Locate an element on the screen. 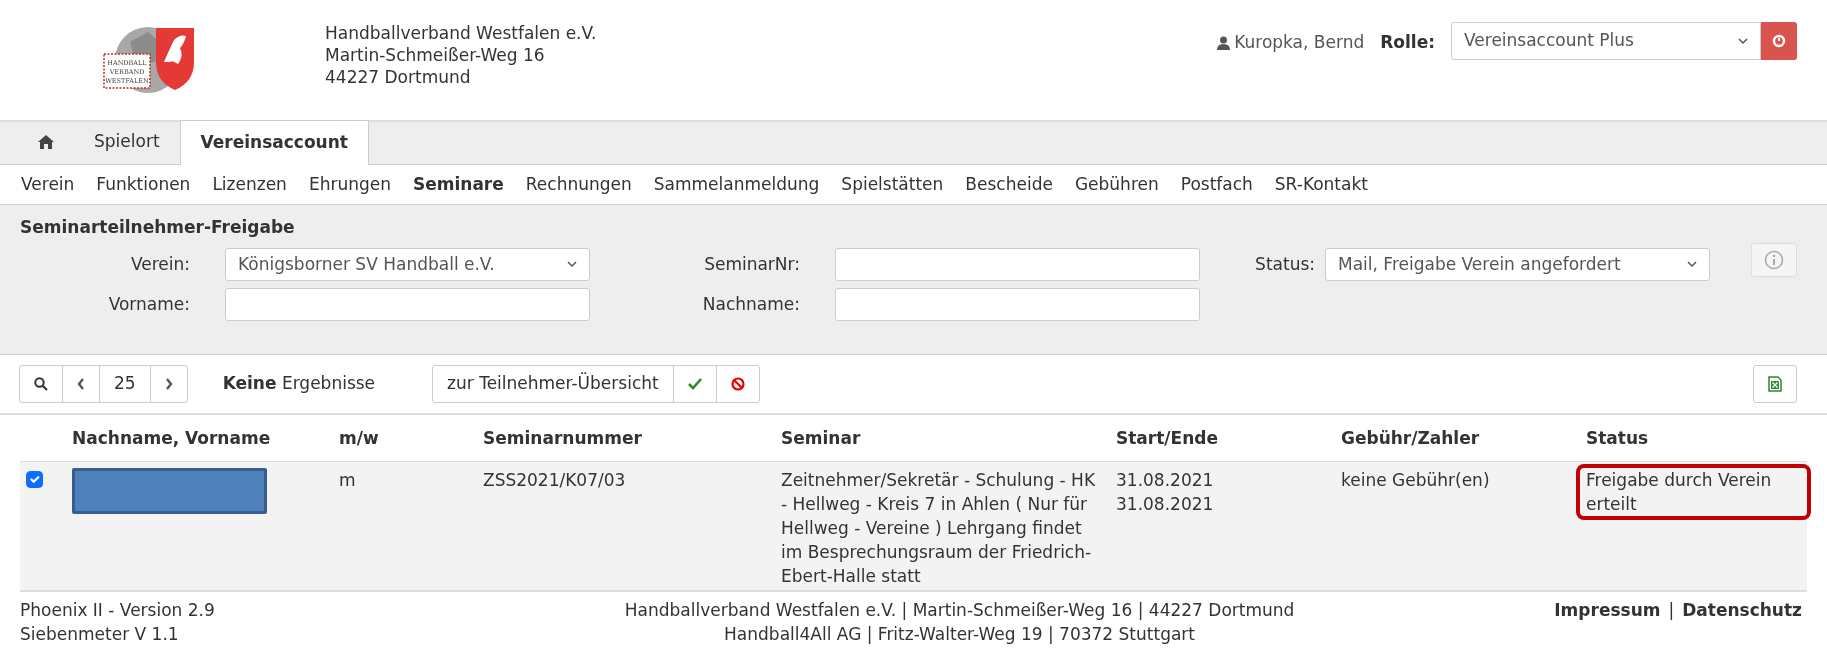  menu-item: Seminare is located at coordinates (458, 184).